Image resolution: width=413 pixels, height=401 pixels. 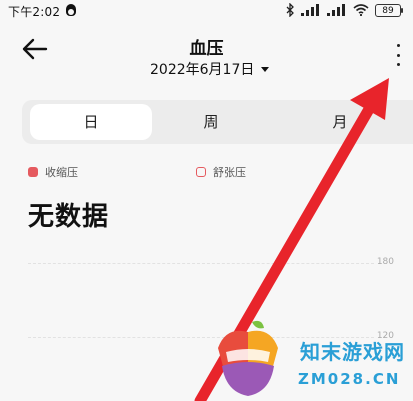 I want to click on watermark-url: ZM028.CN, so click(x=349, y=379).